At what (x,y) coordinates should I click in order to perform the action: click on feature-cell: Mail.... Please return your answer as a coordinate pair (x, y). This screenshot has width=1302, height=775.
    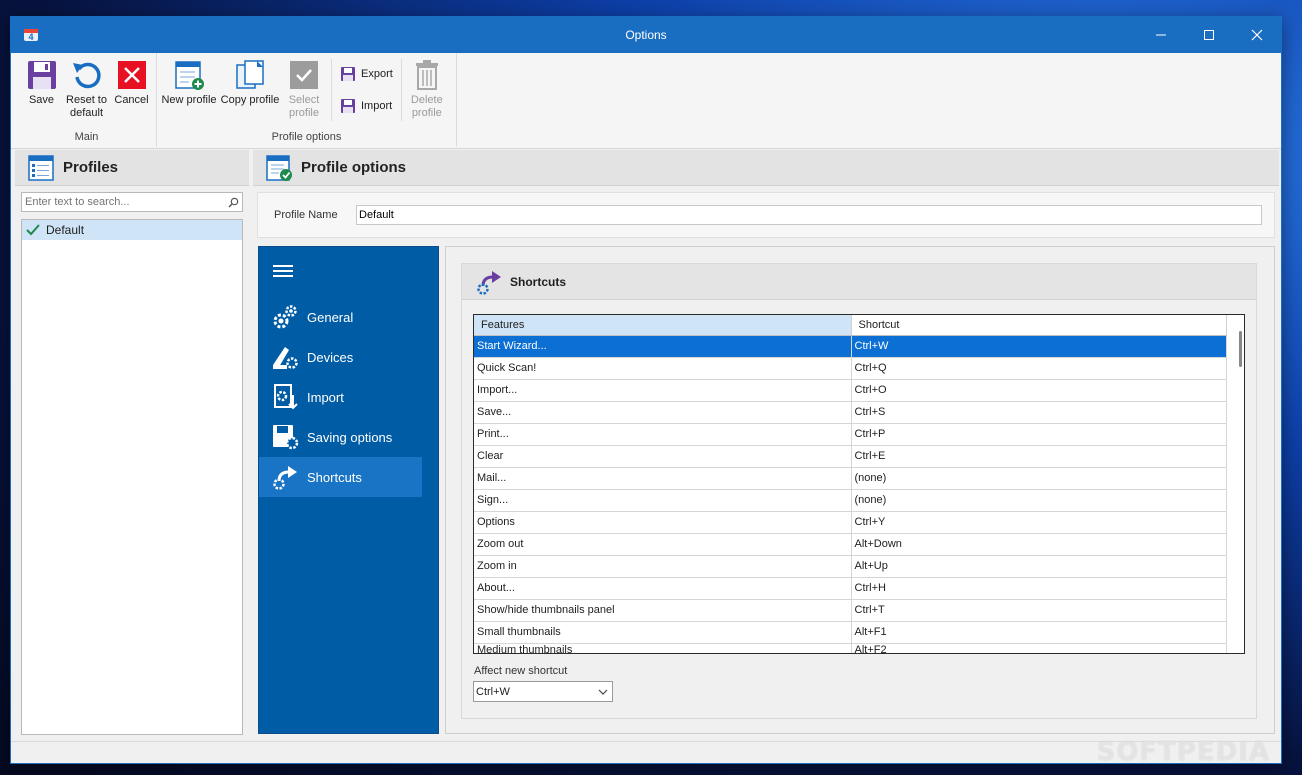
    Looking at the image, I should click on (663, 478).